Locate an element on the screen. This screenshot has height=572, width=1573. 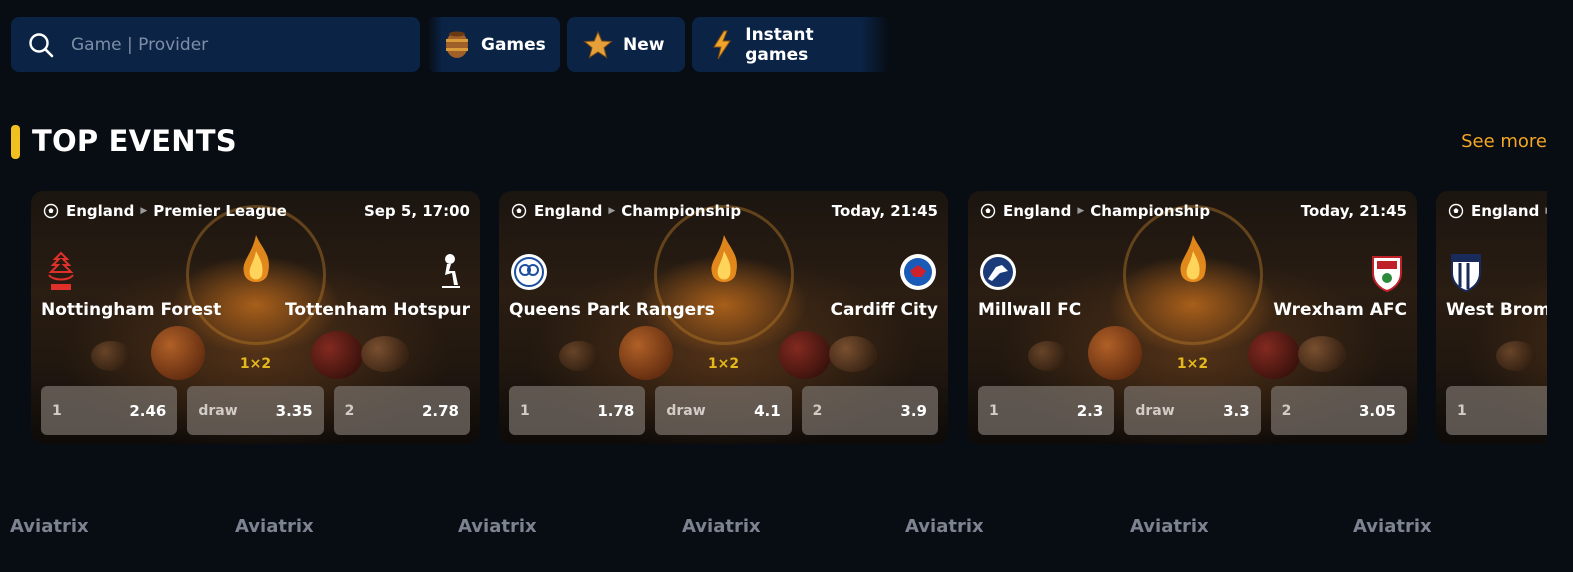
odds-row: 1 2.46 draw 3.35 2 2.78 is located at coordinates (255, 410).